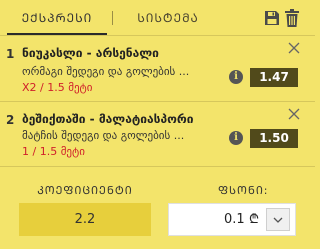  Describe the element at coordinates (108, 119) in the screenshot. I see `bet-match-title: ბეშიქთაში - მალატიასპორი` at that location.